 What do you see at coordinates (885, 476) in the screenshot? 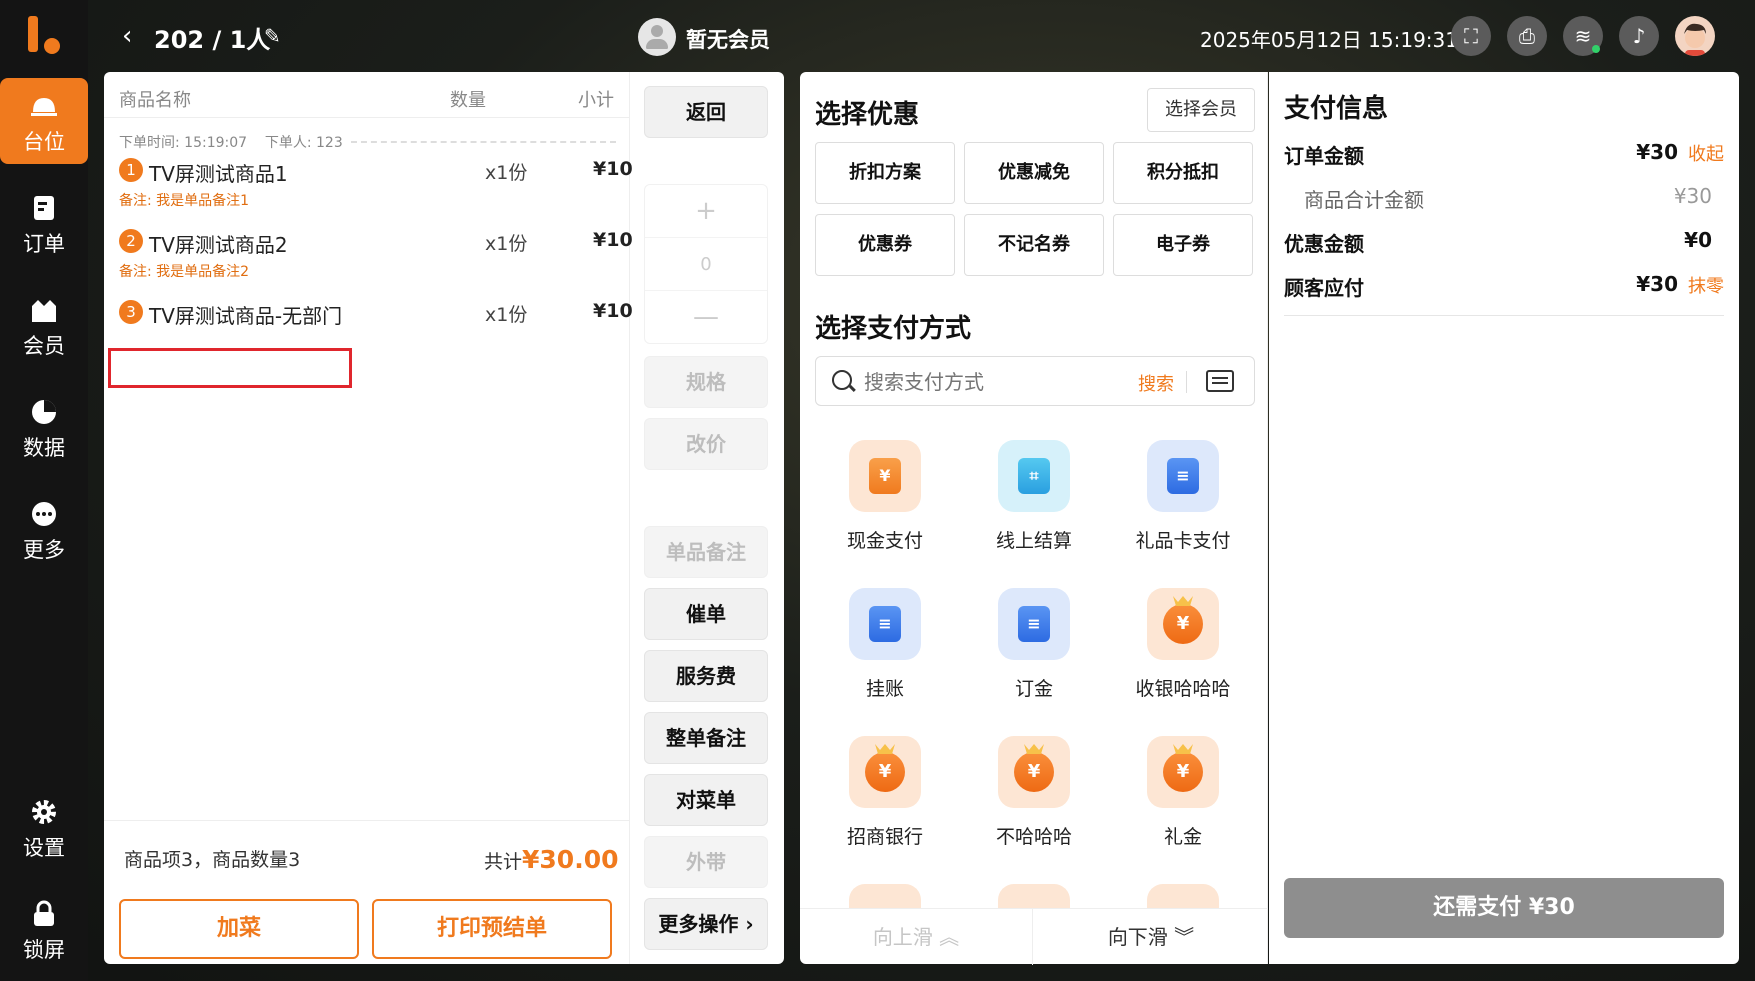
I see `cash-icon: ¥` at bounding box center [885, 476].